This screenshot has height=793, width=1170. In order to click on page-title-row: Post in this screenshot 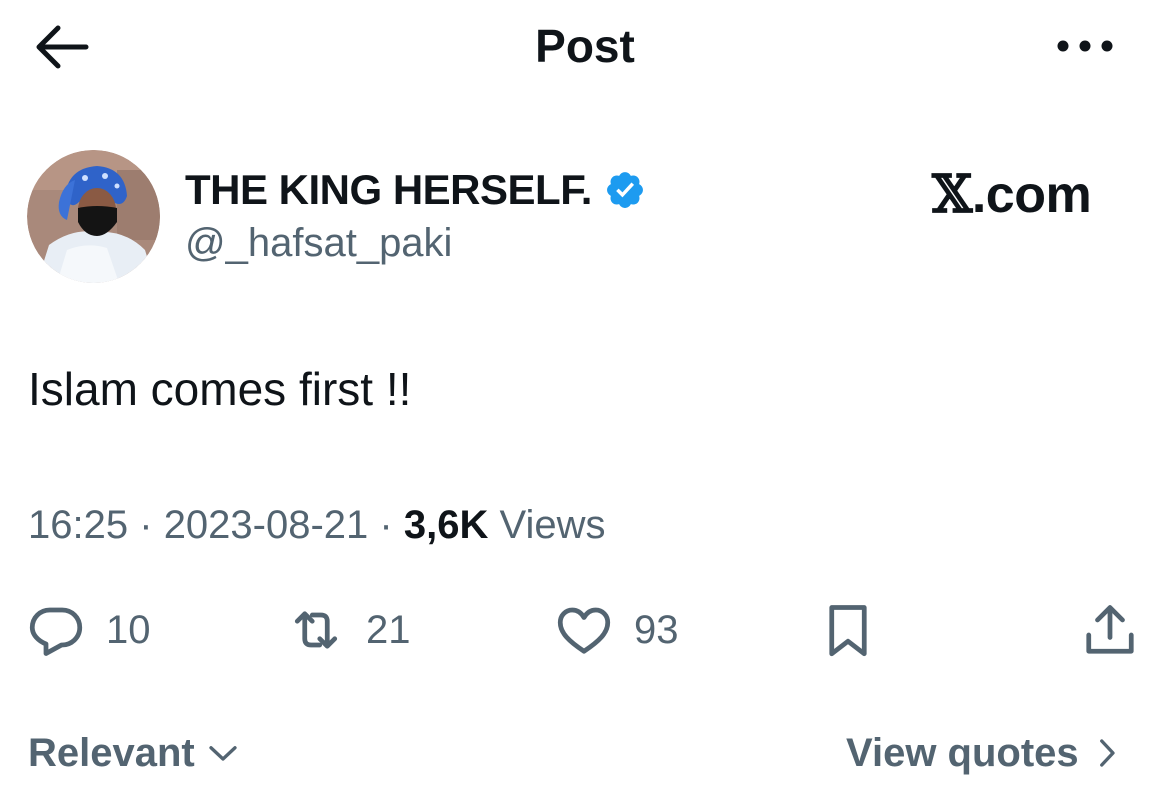, I will do `click(585, 46)`.